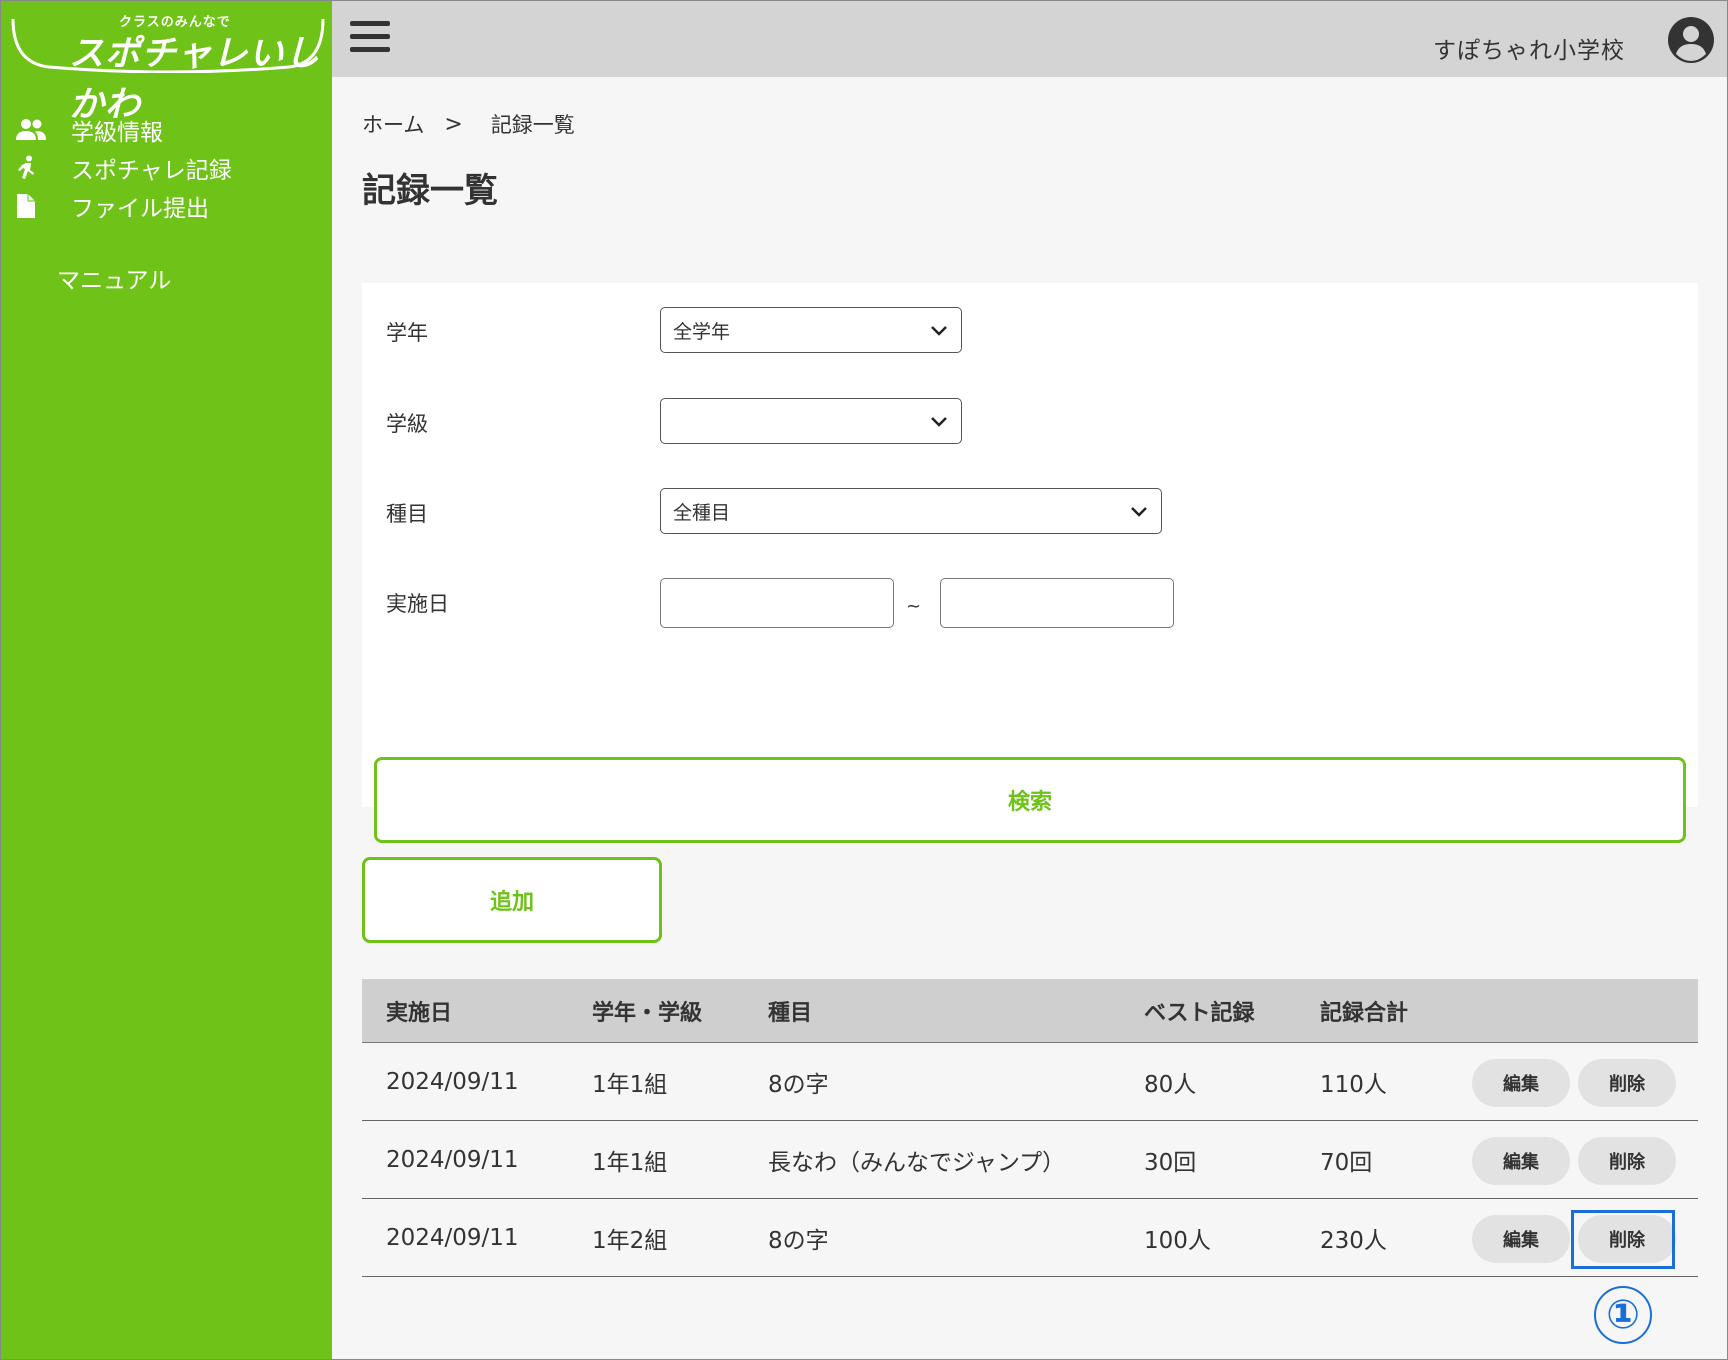  I want to click on breadcrumb: ホーム > 記録一覧, so click(468, 124).